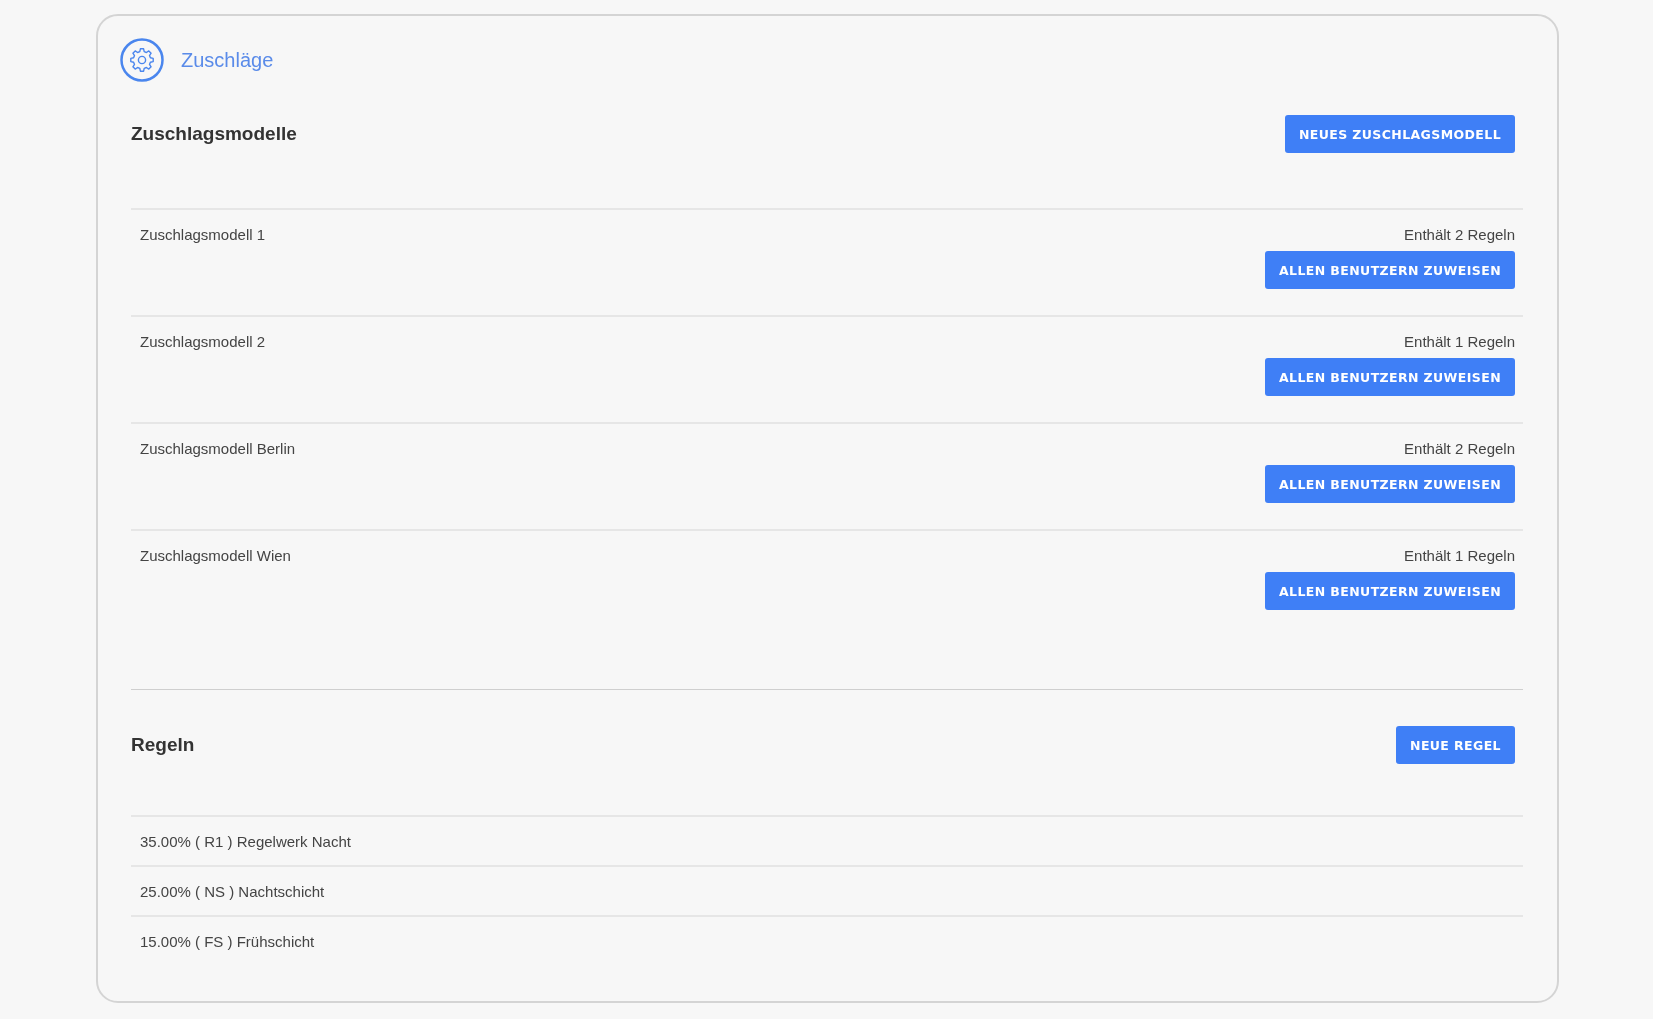 The image size is (1653, 1019). Describe the element at coordinates (142, 60) in the screenshot. I see `gear-icon` at that location.